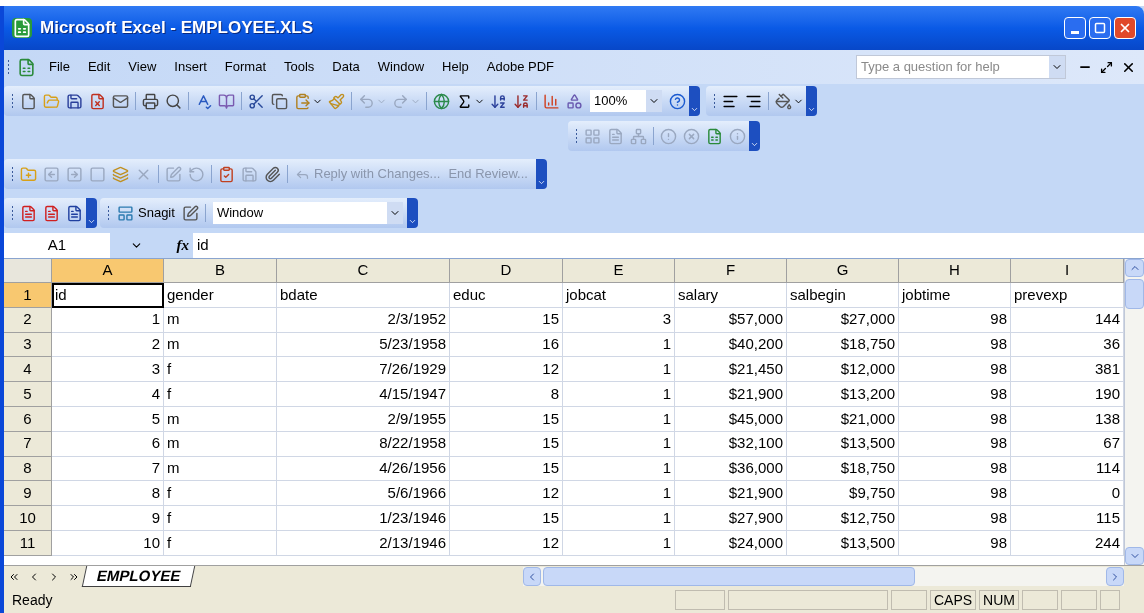 This screenshot has width=1144, height=613. I want to click on sheet-tab: EMPLOYEE, so click(138, 576).